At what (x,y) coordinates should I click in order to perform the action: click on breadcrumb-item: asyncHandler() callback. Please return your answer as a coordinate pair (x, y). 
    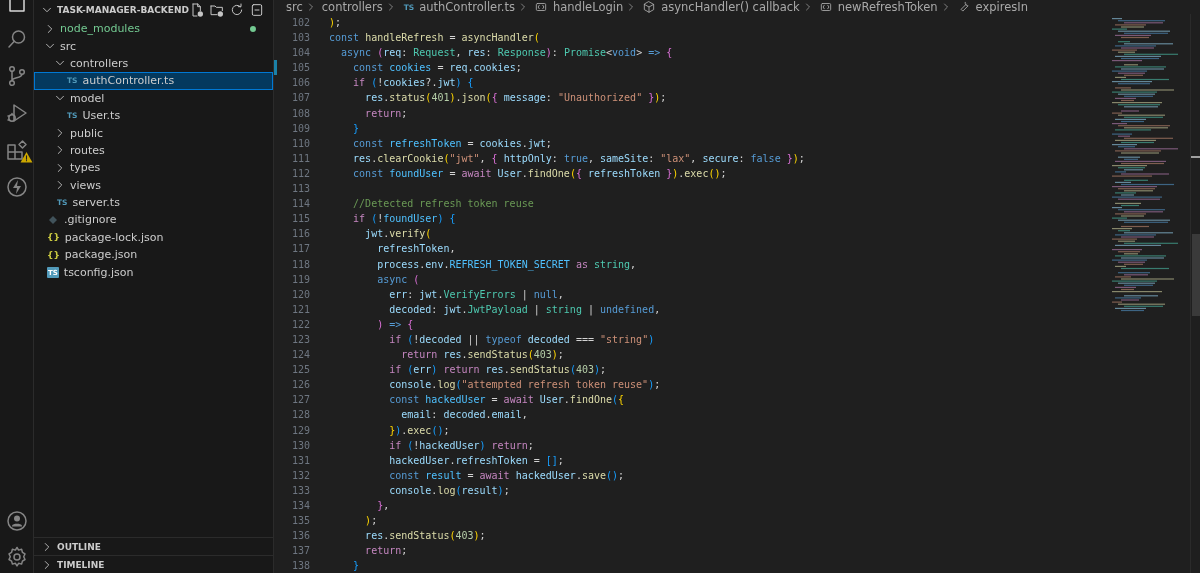
    Looking at the image, I should click on (730, 7).